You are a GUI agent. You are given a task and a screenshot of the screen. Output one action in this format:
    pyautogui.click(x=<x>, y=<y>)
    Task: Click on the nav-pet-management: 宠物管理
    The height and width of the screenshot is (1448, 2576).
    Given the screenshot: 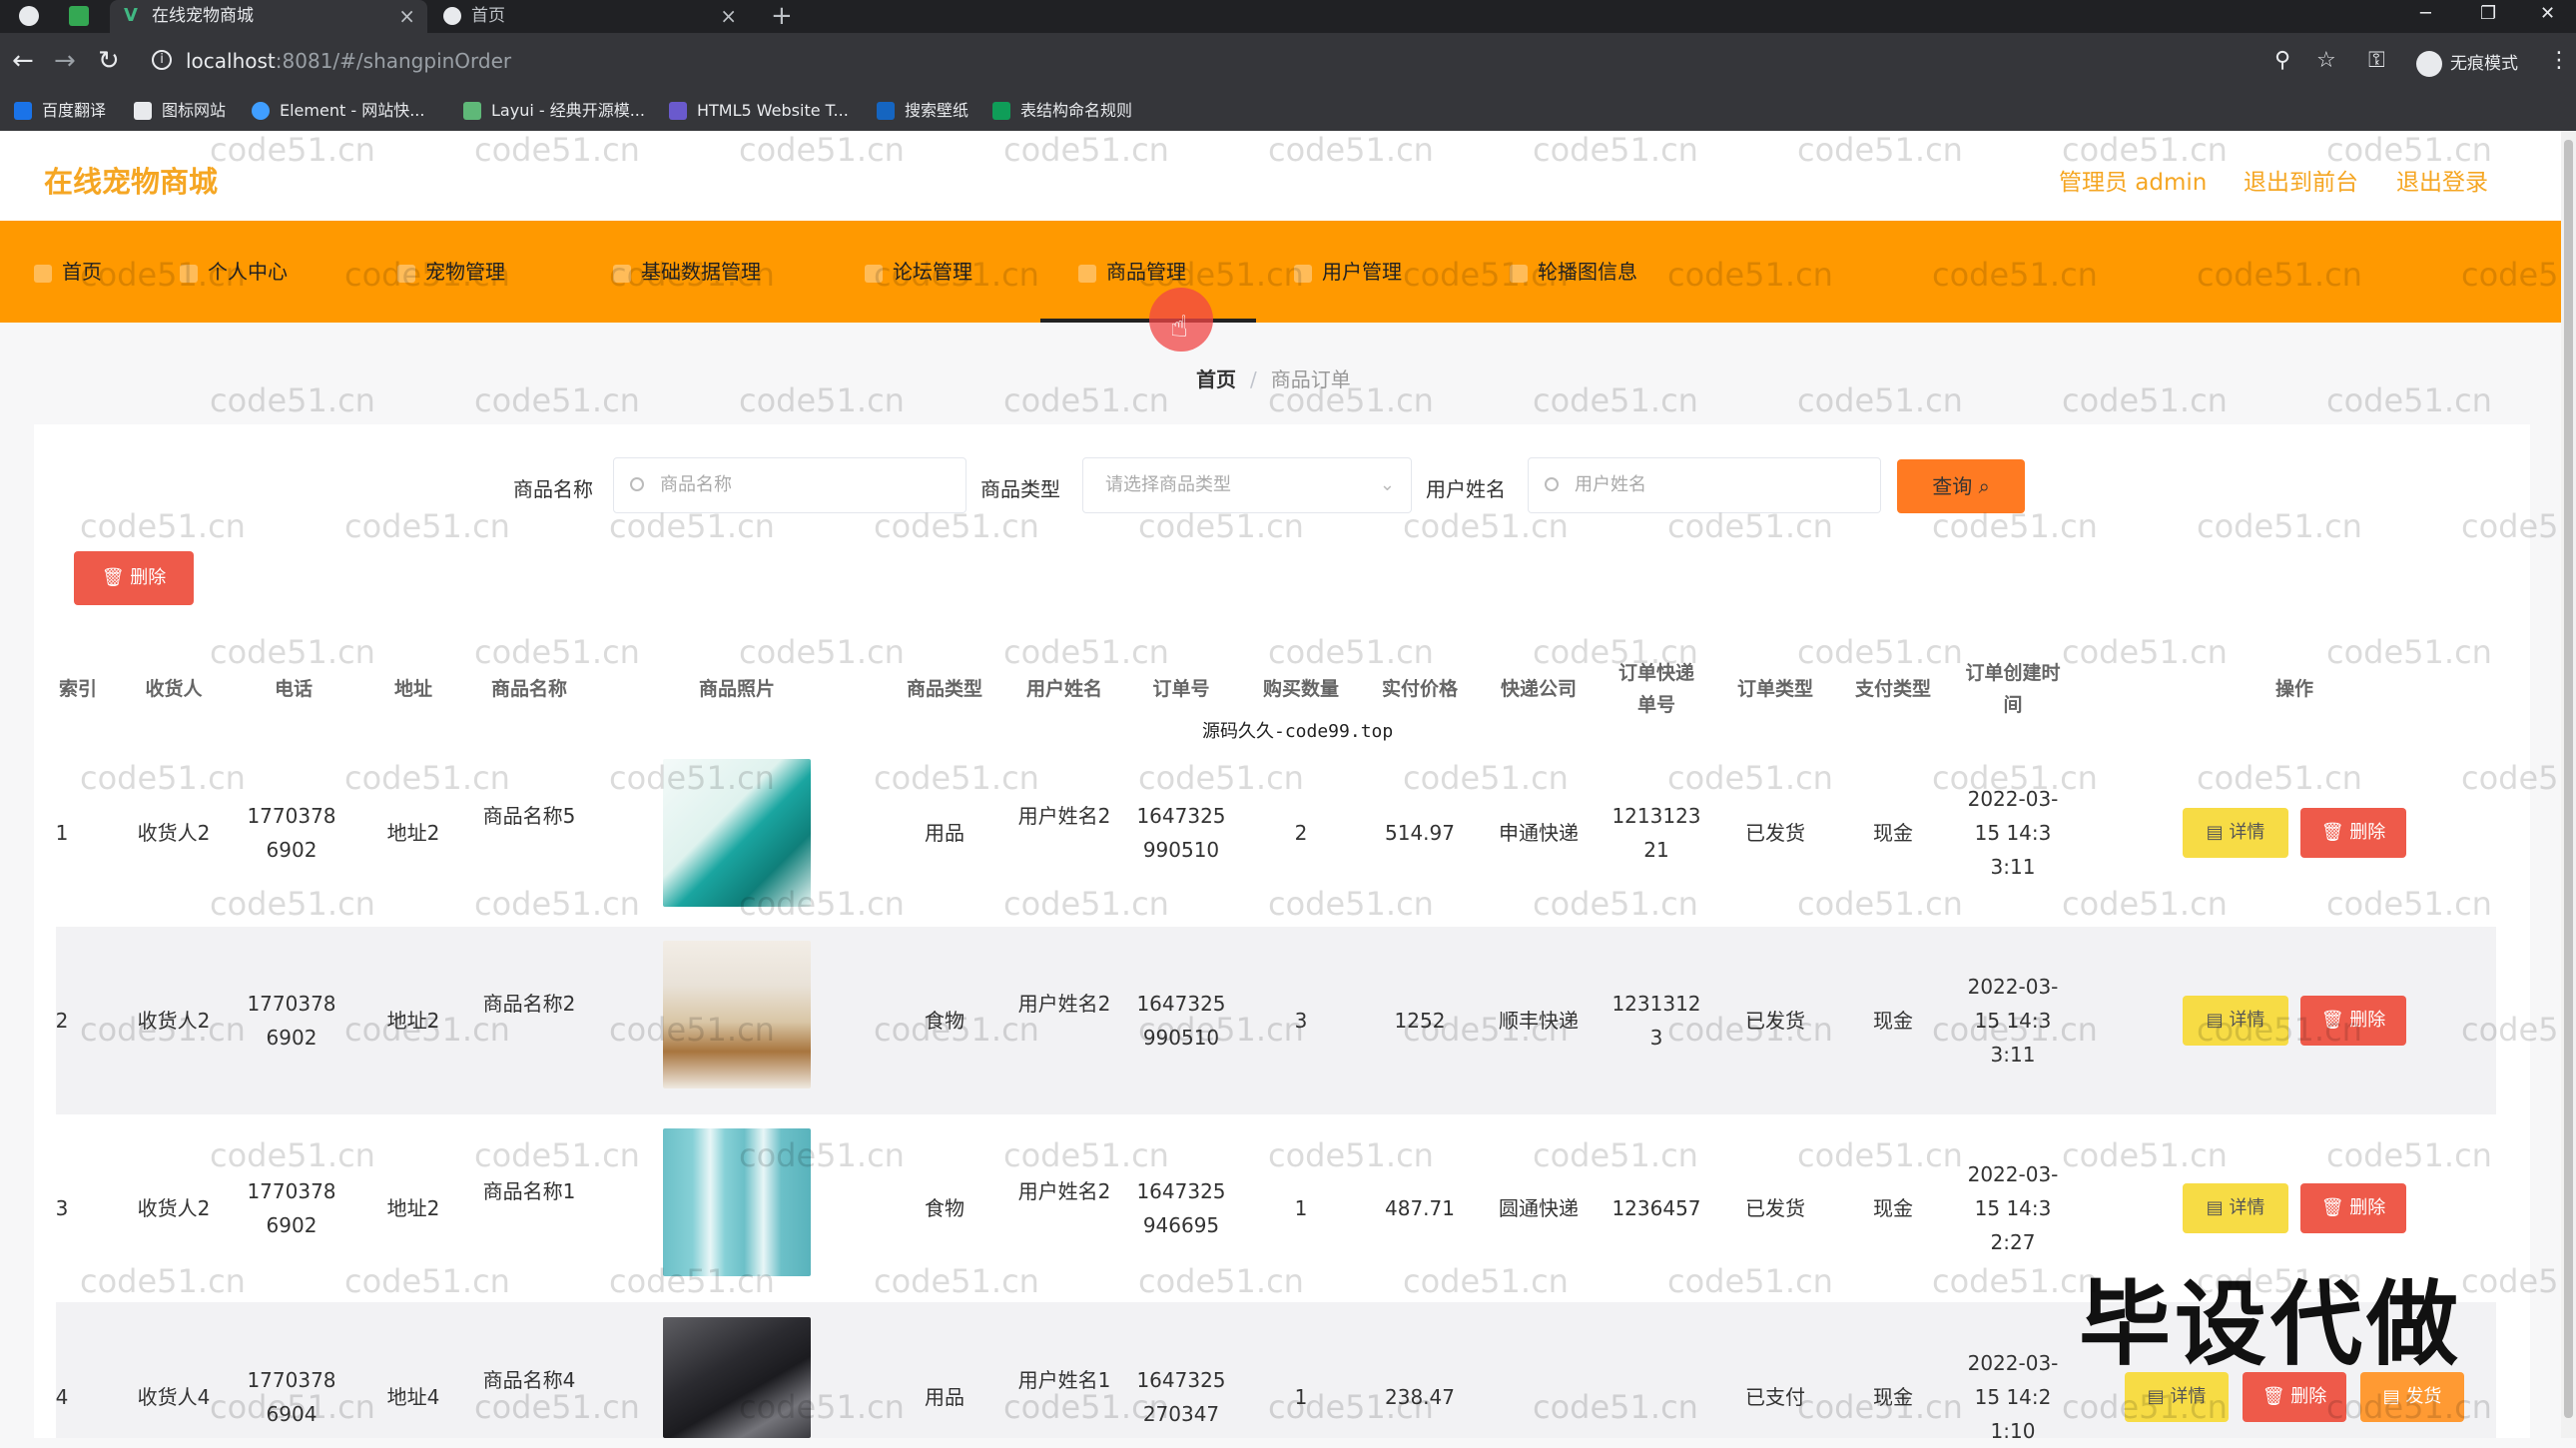 What is the action you would take?
    pyautogui.click(x=451, y=272)
    